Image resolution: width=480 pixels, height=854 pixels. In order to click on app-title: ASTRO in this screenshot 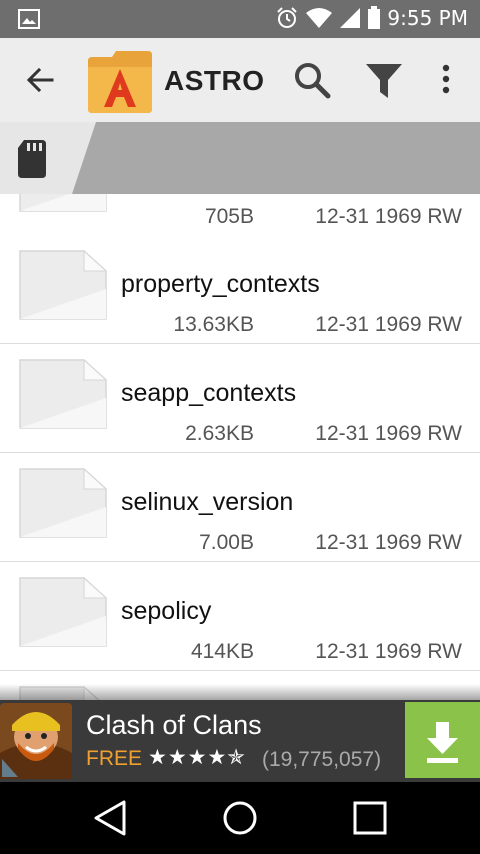, I will do `click(214, 80)`.